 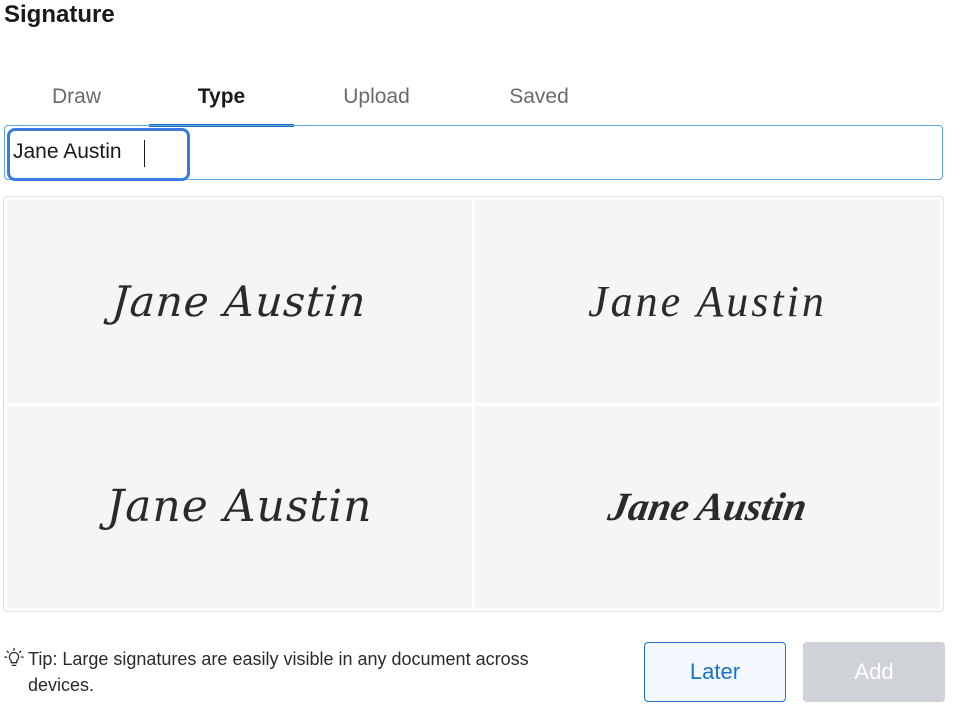 What do you see at coordinates (874, 672) in the screenshot?
I see `add-button: Add` at bounding box center [874, 672].